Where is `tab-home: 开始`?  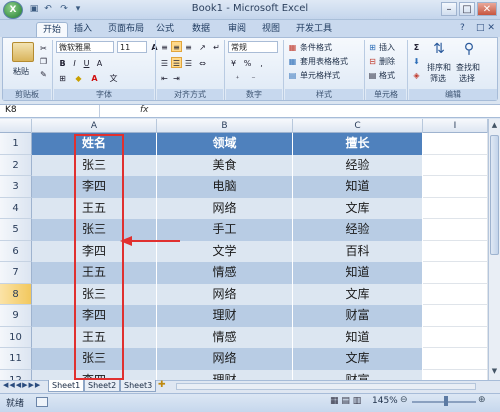
tab-home: 开始 is located at coordinates (52, 29).